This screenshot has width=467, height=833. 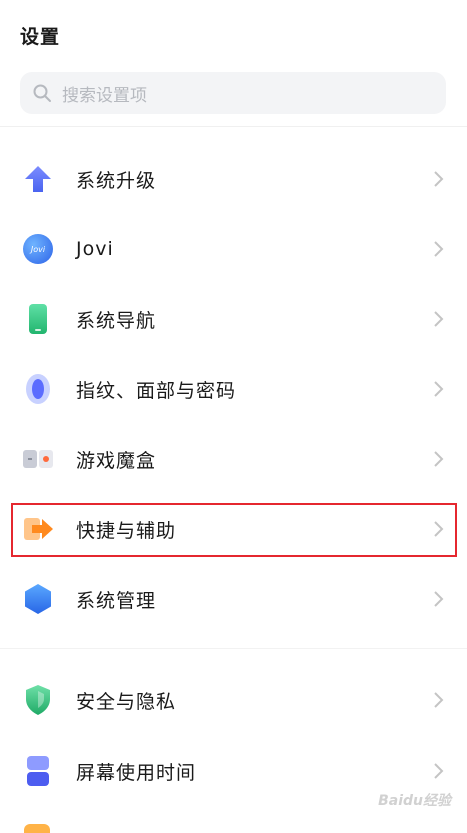 What do you see at coordinates (126, 701) in the screenshot?
I see `settings-item-label: 安全与隐私` at bounding box center [126, 701].